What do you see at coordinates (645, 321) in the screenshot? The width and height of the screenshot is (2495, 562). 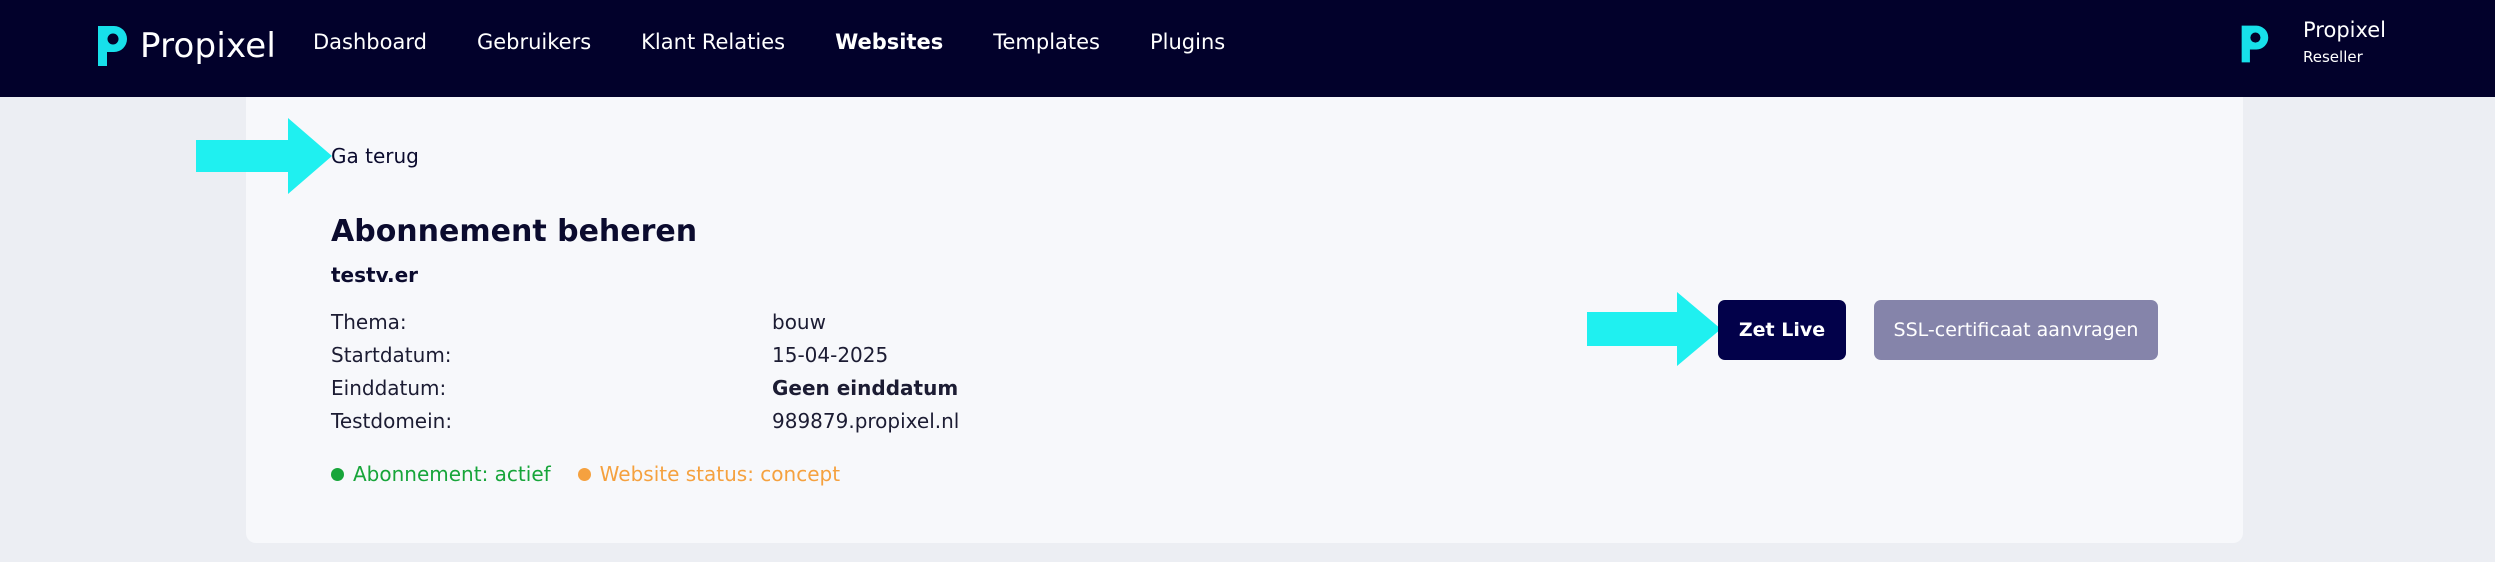 I see `detail-row-thema: Thema: bouw` at bounding box center [645, 321].